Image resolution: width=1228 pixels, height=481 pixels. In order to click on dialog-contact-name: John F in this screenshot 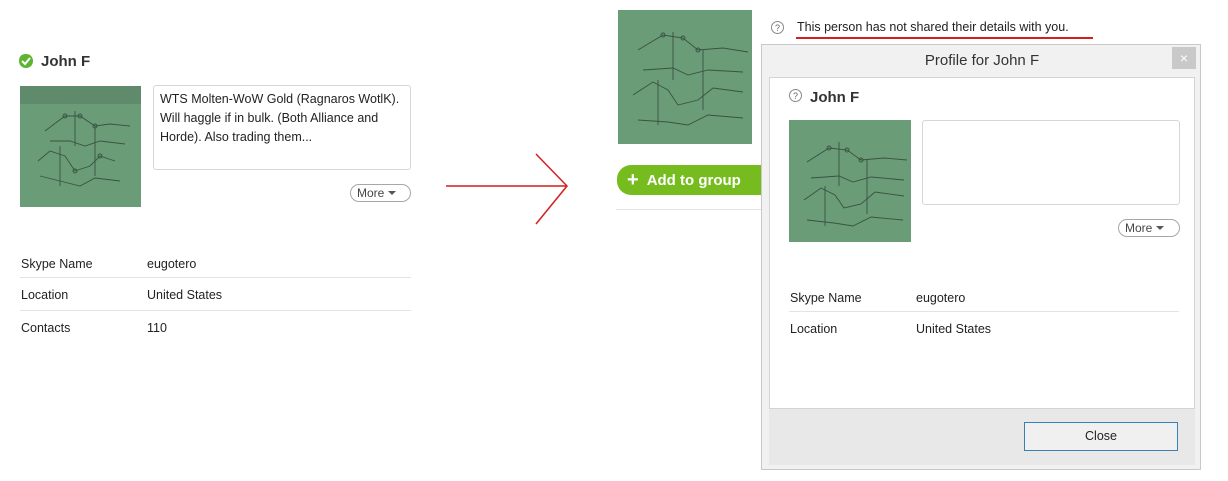, I will do `click(835, 97)`.